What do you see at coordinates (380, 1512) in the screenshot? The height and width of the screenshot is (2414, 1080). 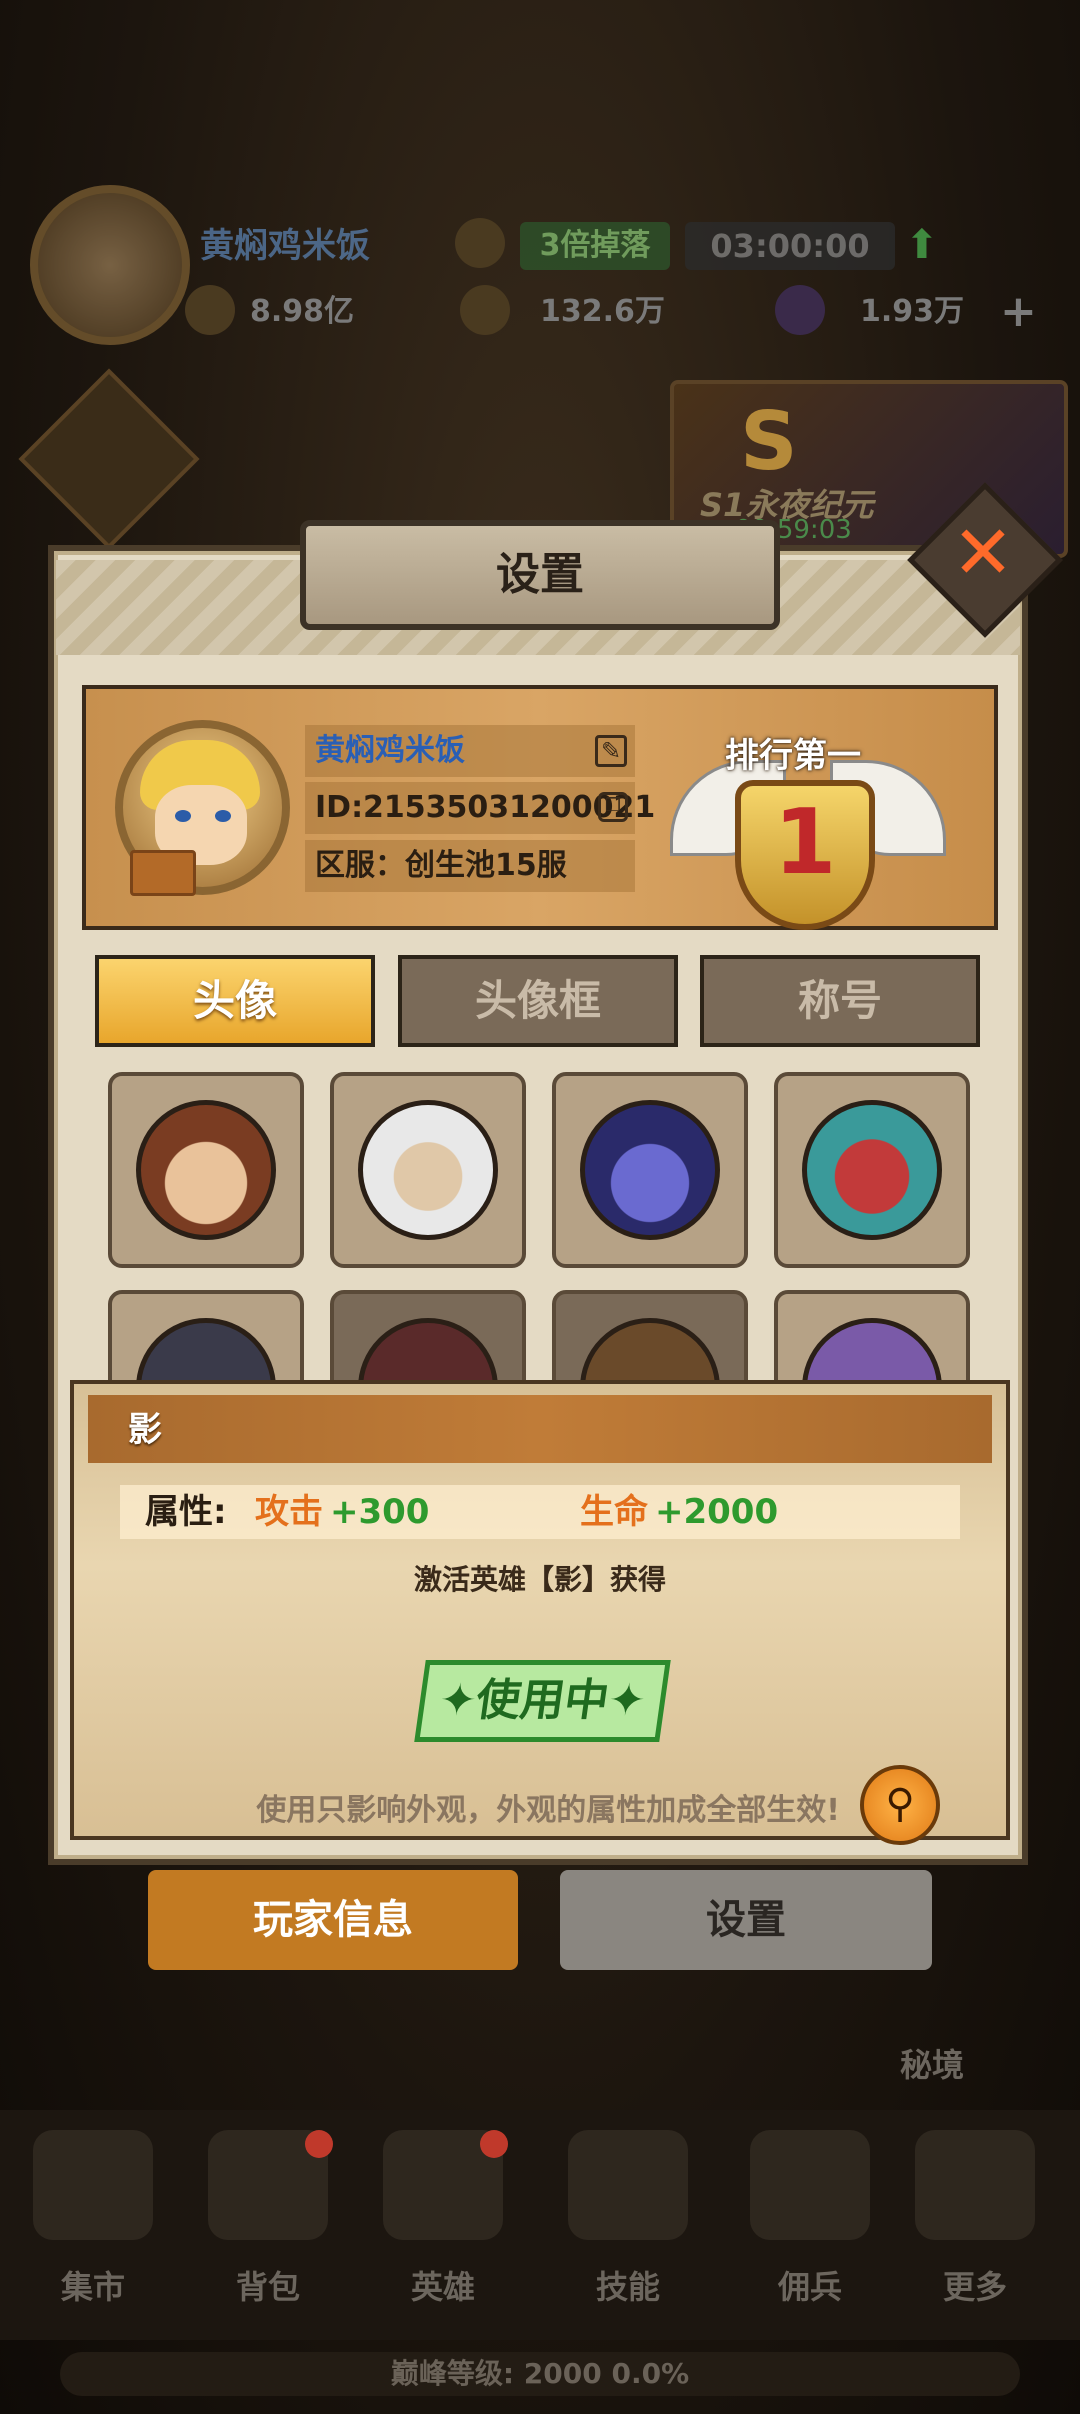 I see `attack-value: +300` at bounding box center [380, 1512].